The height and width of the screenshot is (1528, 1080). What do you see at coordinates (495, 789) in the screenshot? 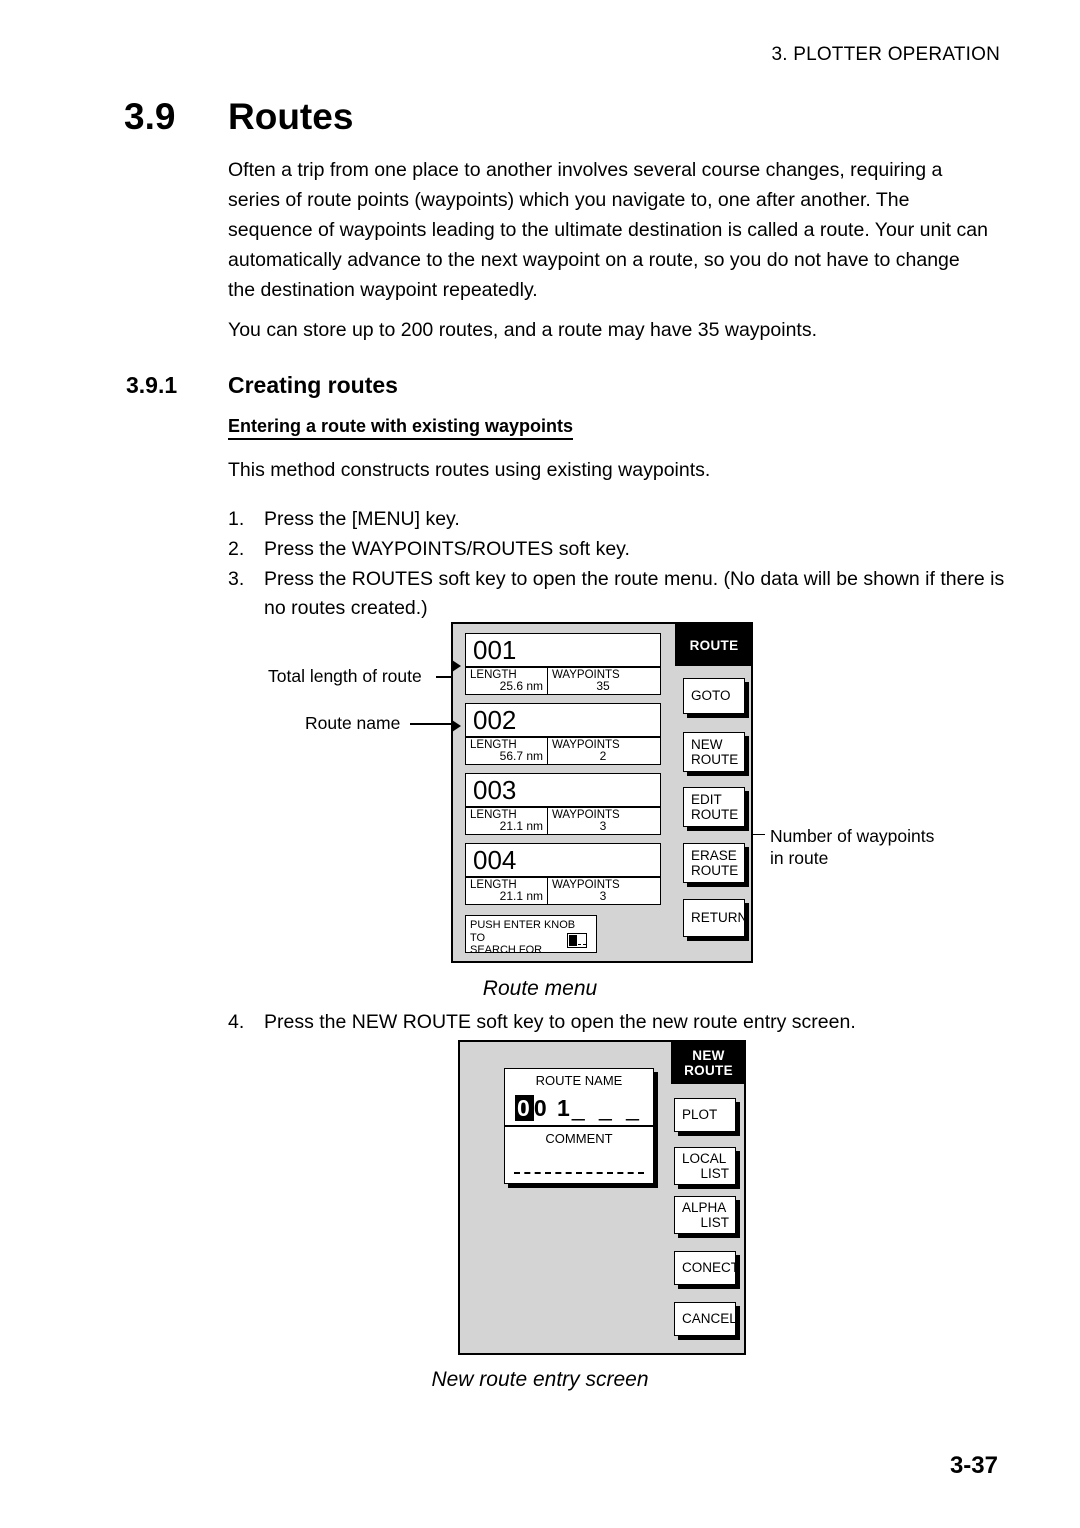
I see `route-name-label: 003` at bounding box center [495, 789].